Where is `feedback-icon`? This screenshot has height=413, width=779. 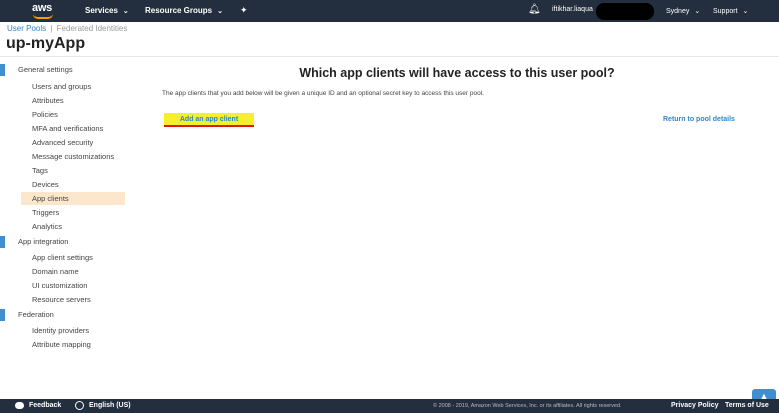 feedback-icon is located at coordinates (19, 405).